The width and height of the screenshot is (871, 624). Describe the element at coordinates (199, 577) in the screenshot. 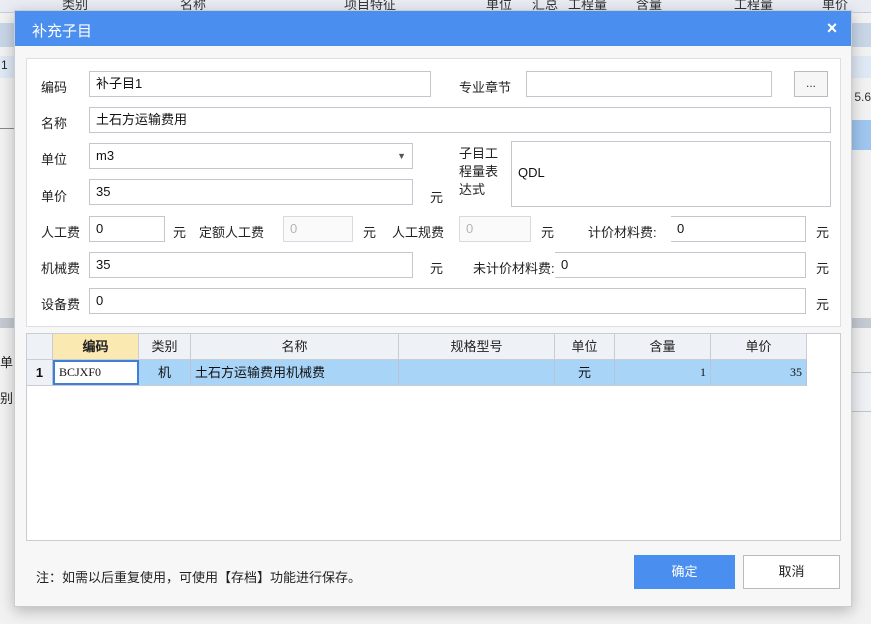

I see `save-hint-note: 注：如需以后重复使用，可使用【存档】功能进行保存。` at that location.